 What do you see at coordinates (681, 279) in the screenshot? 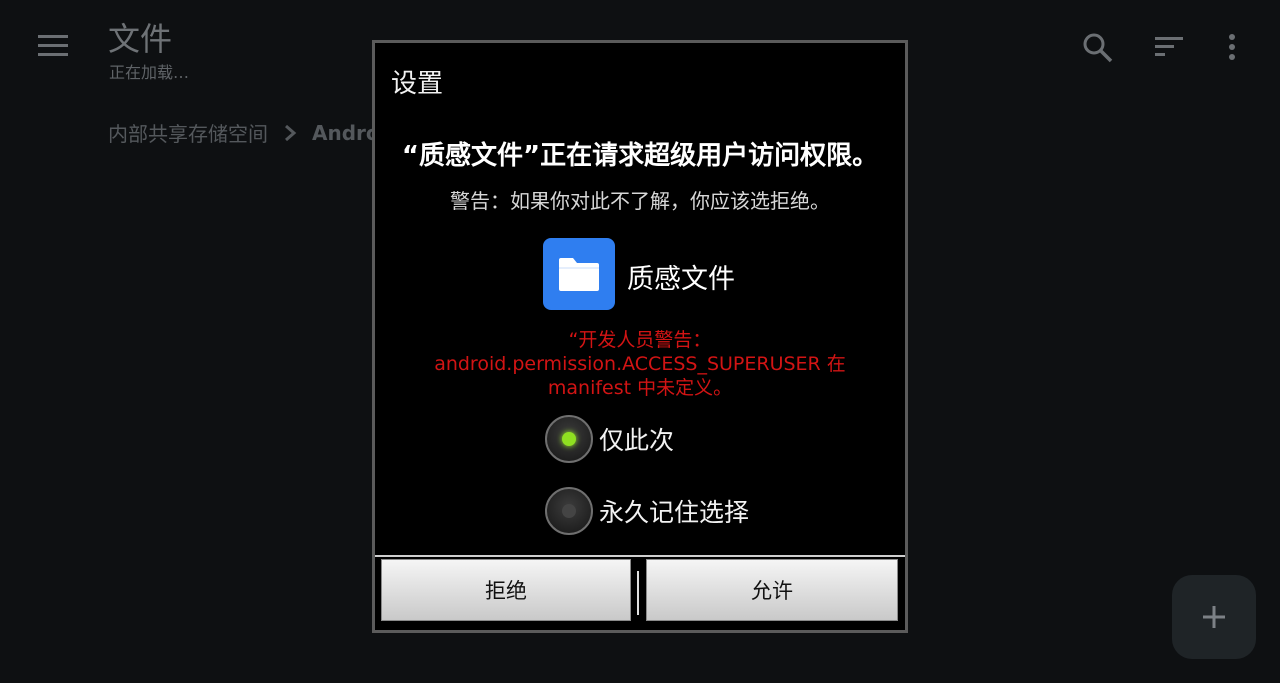
I see `app-name: 质感文件` at bounding box center [681, 279].